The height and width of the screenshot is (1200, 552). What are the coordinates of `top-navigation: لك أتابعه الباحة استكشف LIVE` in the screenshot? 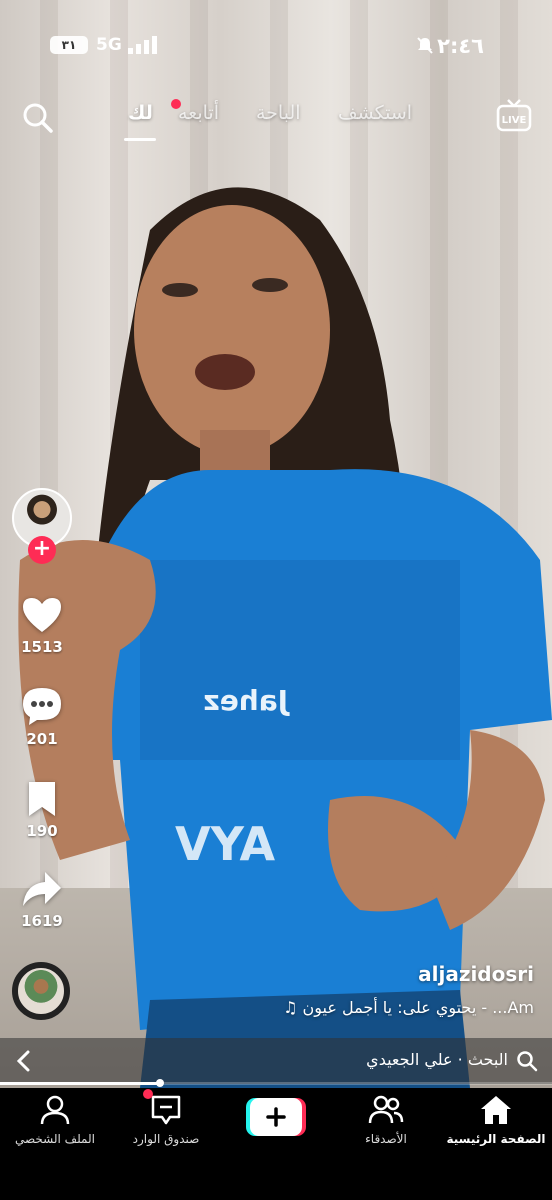 It's located at (276, 121).